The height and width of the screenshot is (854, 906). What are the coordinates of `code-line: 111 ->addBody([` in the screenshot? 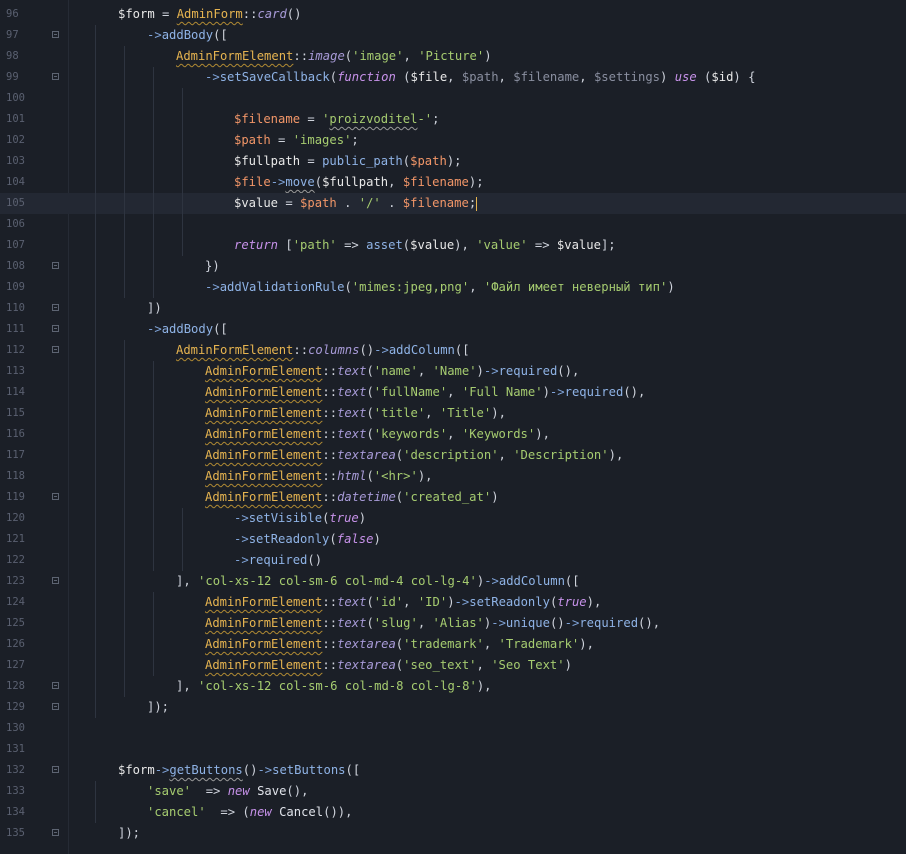 It's located at (453, 329).